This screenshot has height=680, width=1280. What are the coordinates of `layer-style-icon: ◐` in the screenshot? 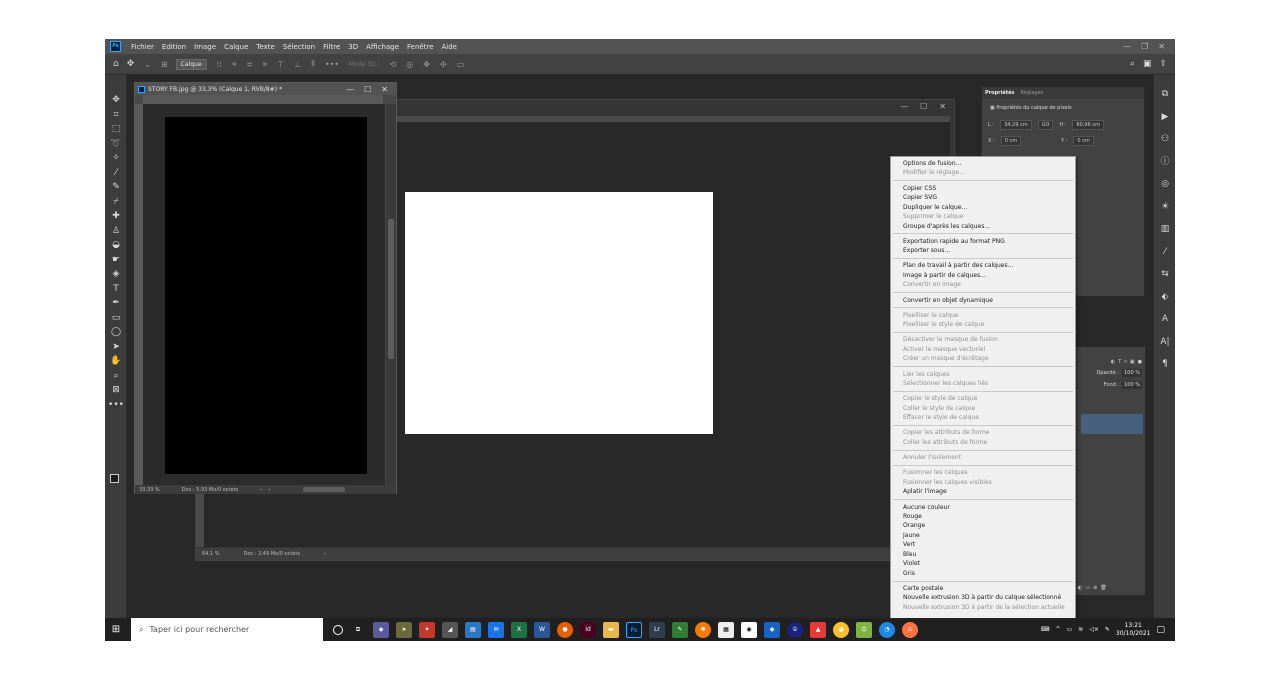 It's located at (1080, 588).